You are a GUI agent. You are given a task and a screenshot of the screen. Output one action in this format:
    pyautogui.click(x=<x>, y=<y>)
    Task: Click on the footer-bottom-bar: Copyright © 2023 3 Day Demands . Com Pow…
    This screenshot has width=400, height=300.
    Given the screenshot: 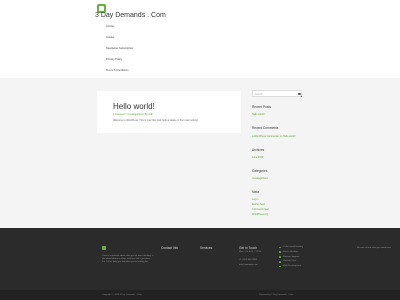 What is the action you would take?
    pyautogui.click(x=200, y=295)
    